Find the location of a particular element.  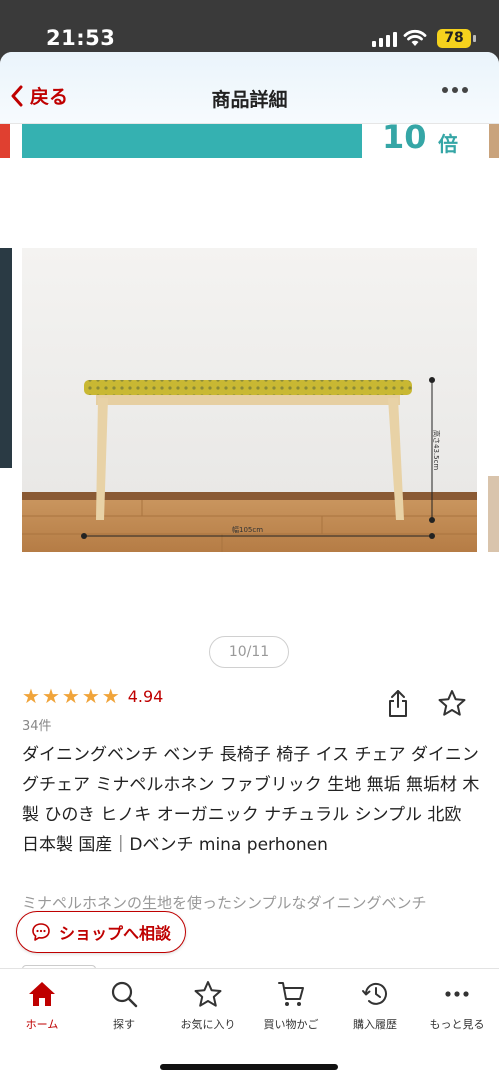

height-dimension-label: 高さ43.5cm is located at coordinates (436, 450).